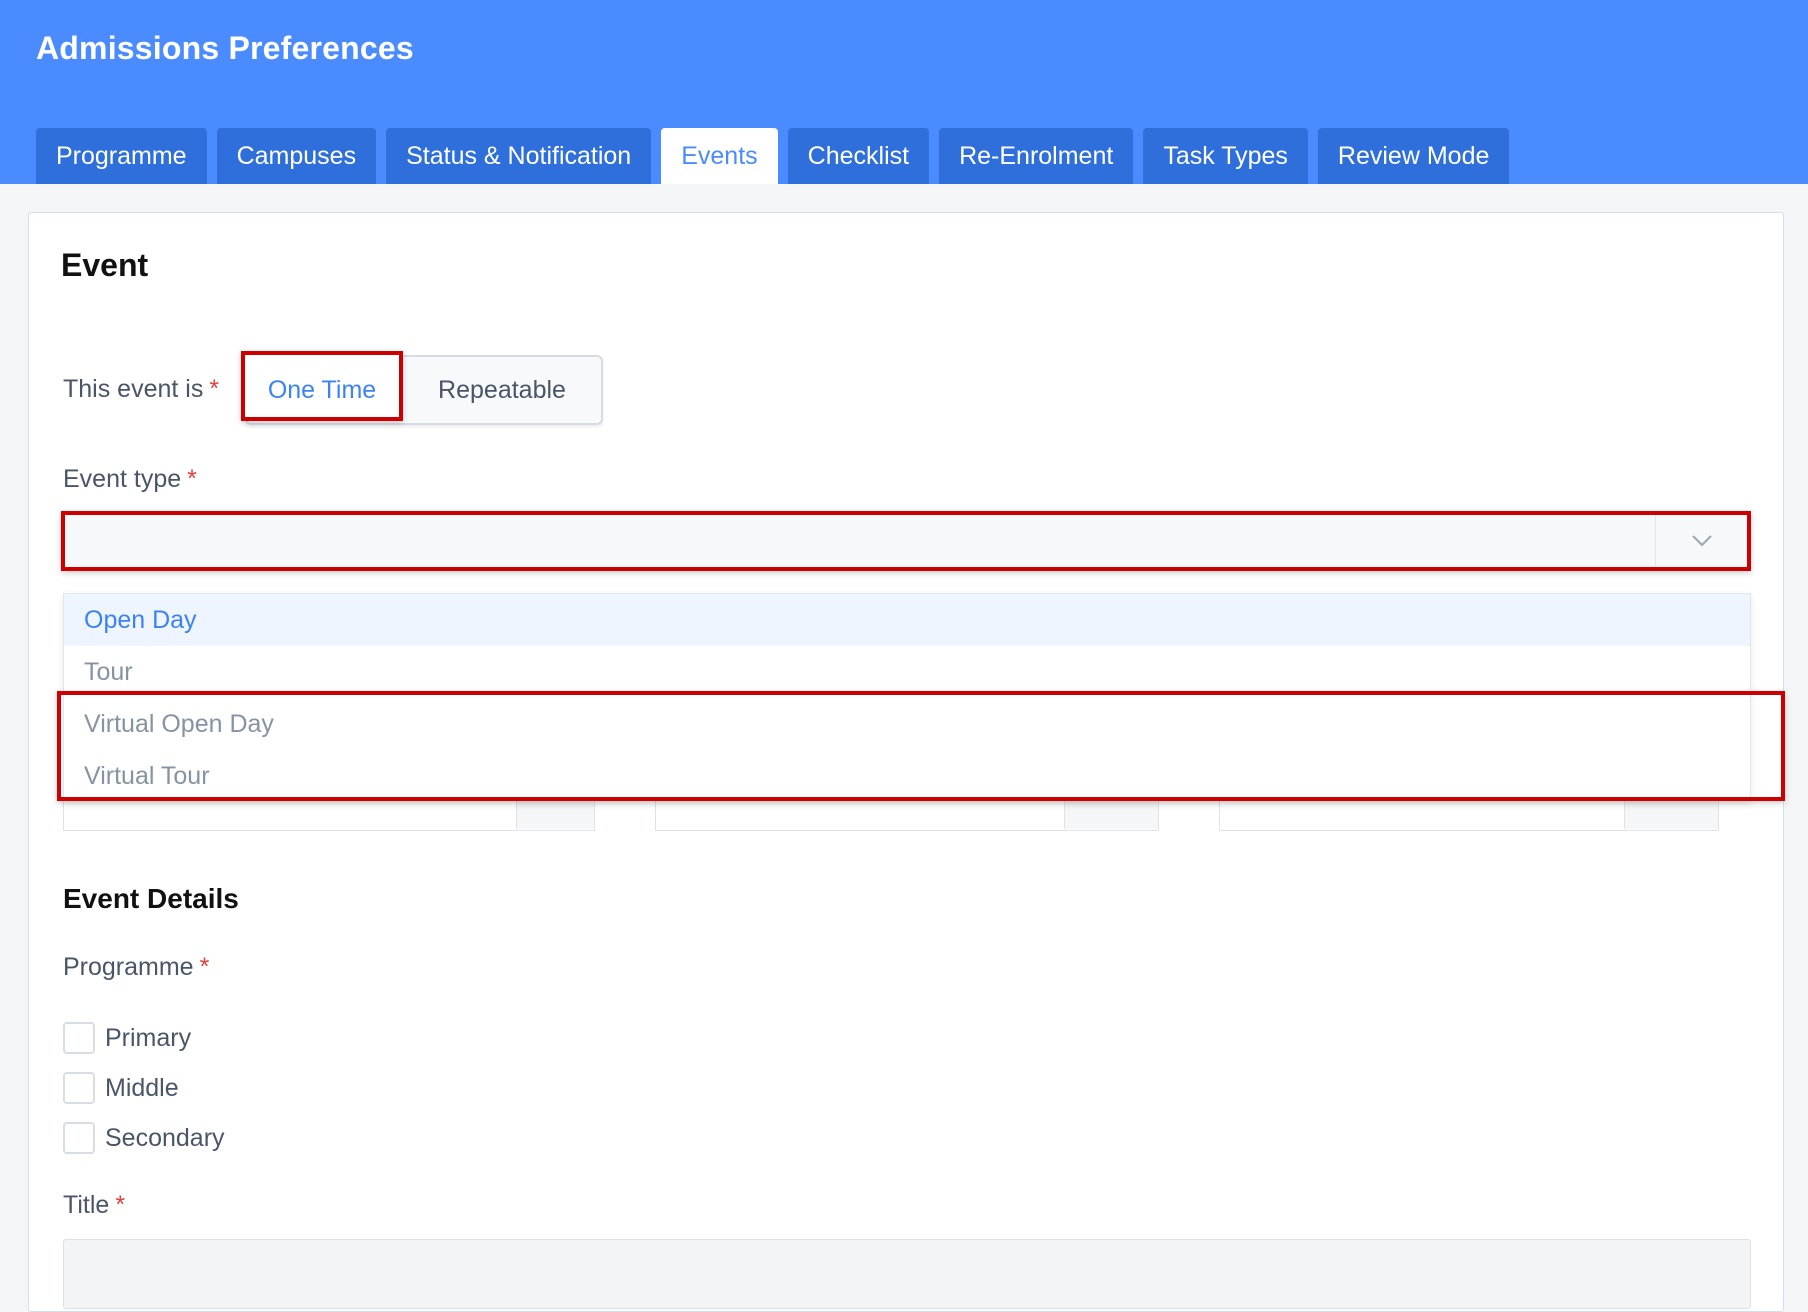  I want to click on duration-addon, so click(1671, 815).